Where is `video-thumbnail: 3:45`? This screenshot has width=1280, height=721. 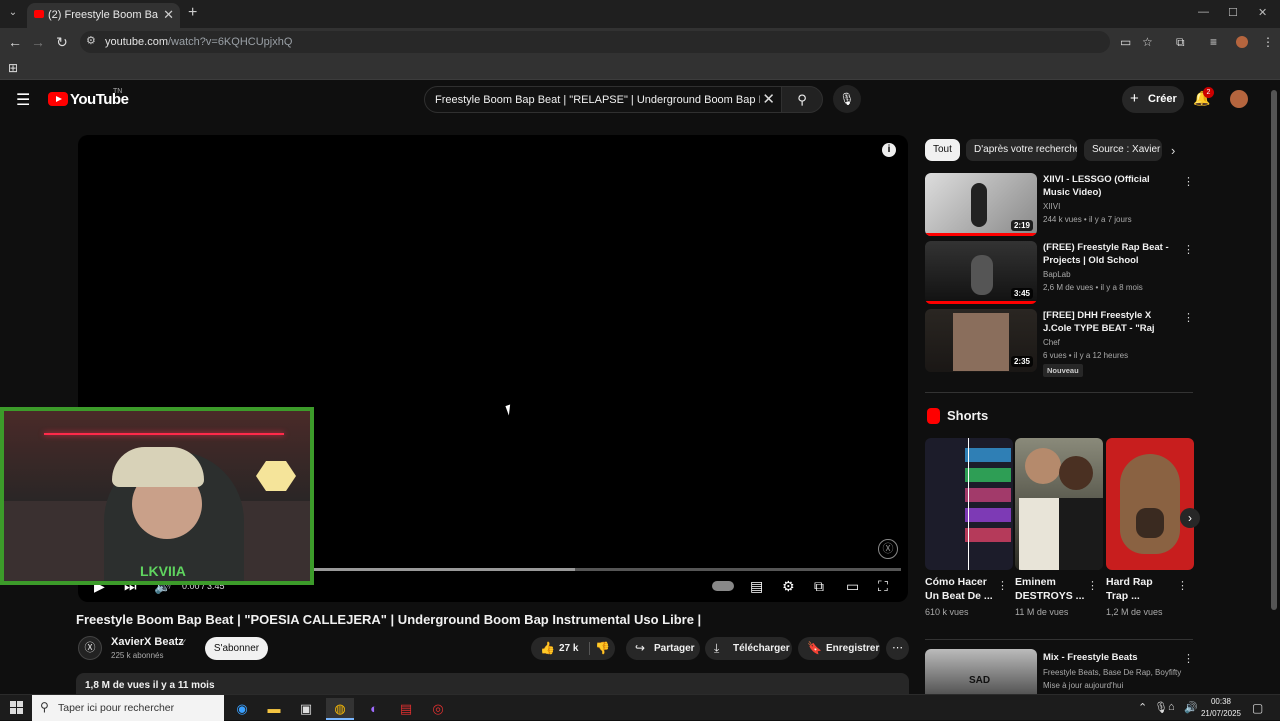 video-thumbnail: 3:45 is located at coordinates (981, 272).